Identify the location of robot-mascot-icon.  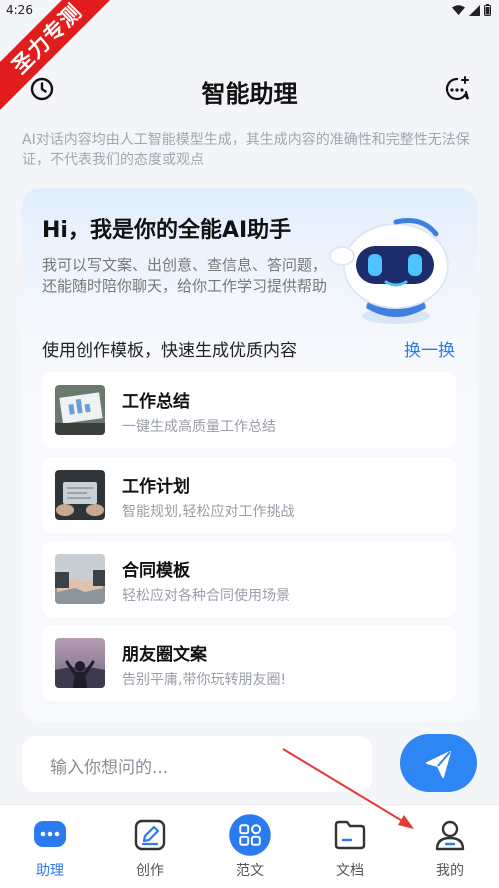
(389, 271).